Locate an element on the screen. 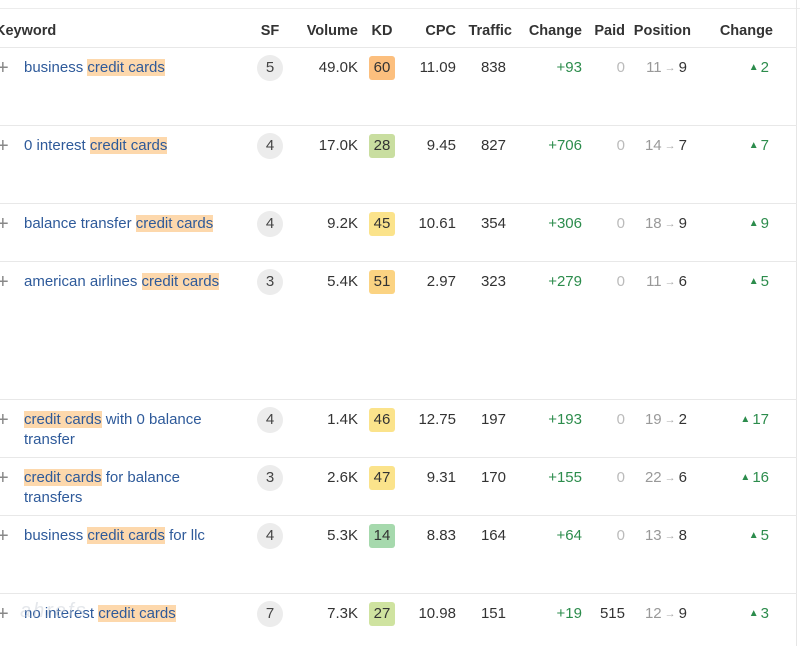 Image resolution: width=800 pixels, height=646 pixels. traffic-cell: 164 is located at coordinates (484, 554).